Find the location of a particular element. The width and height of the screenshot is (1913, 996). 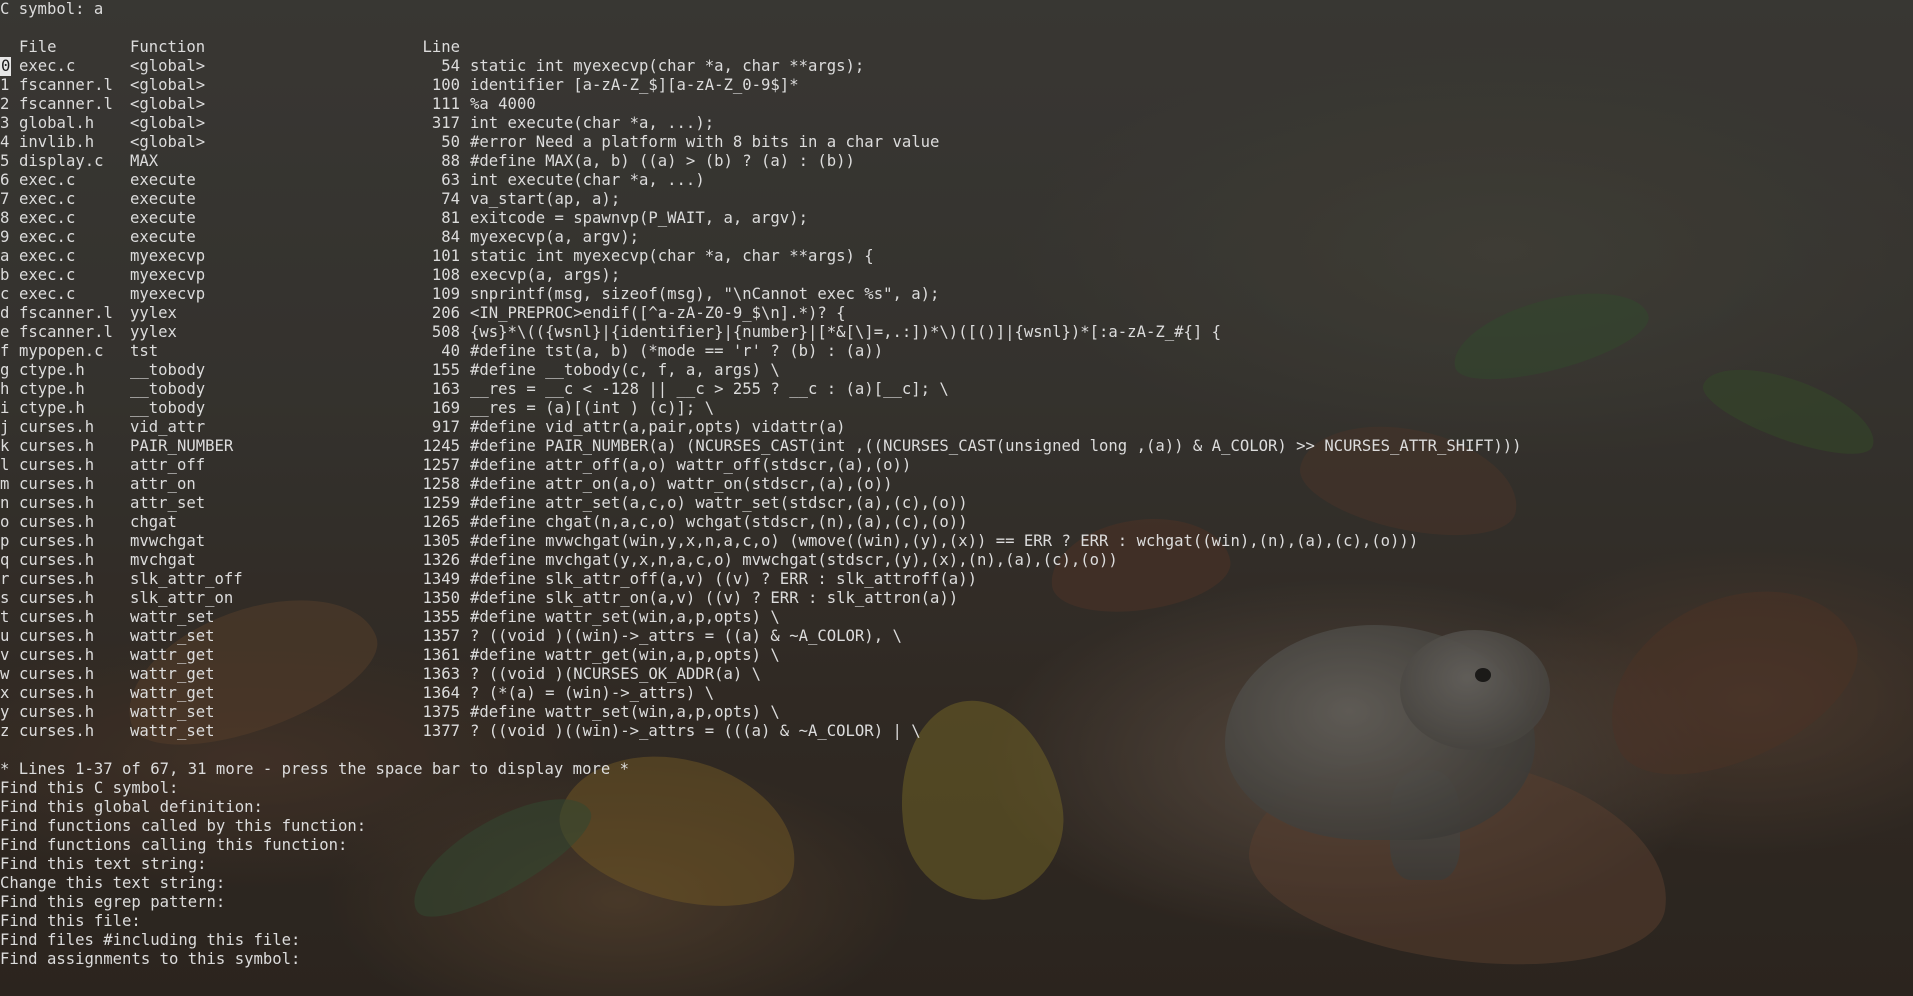

result-key: 7 is located at coordinates (4, 199).